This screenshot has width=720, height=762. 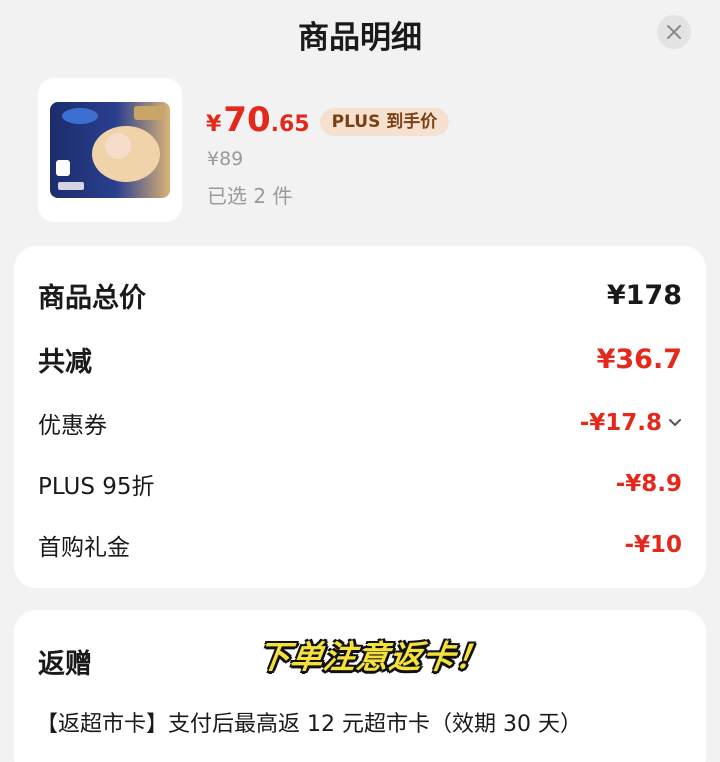 I want to click on price-decimal: .65, so click(x=290, y=124).